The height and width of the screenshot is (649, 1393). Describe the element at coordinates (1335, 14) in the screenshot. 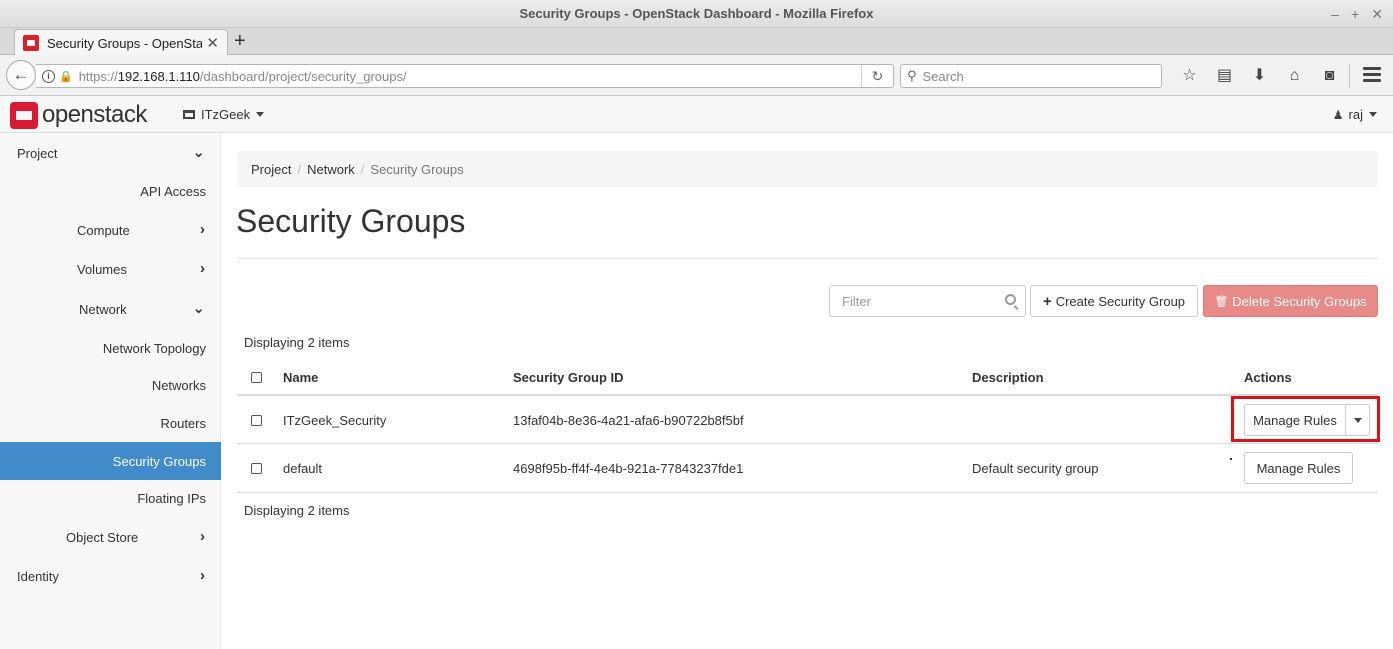

I see `minimize-icon: –` at that location.